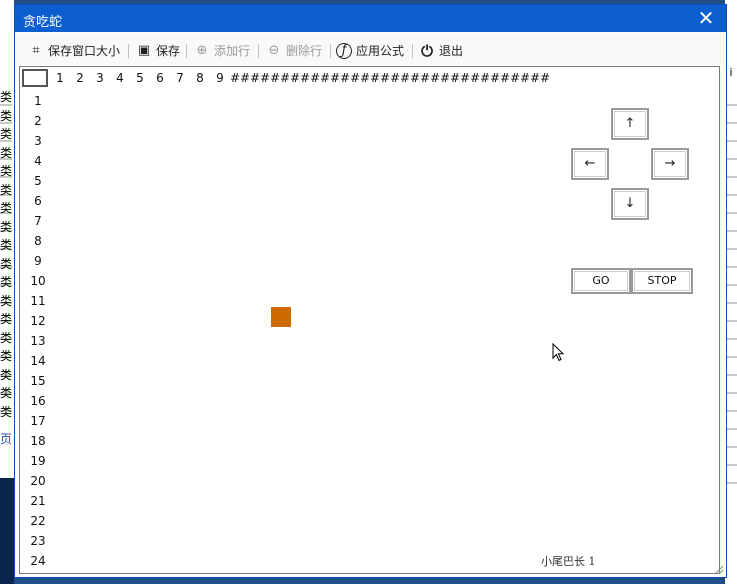 This screenshot has height=584, width=737. I want to click on column-header: 3, so click(100, 78).